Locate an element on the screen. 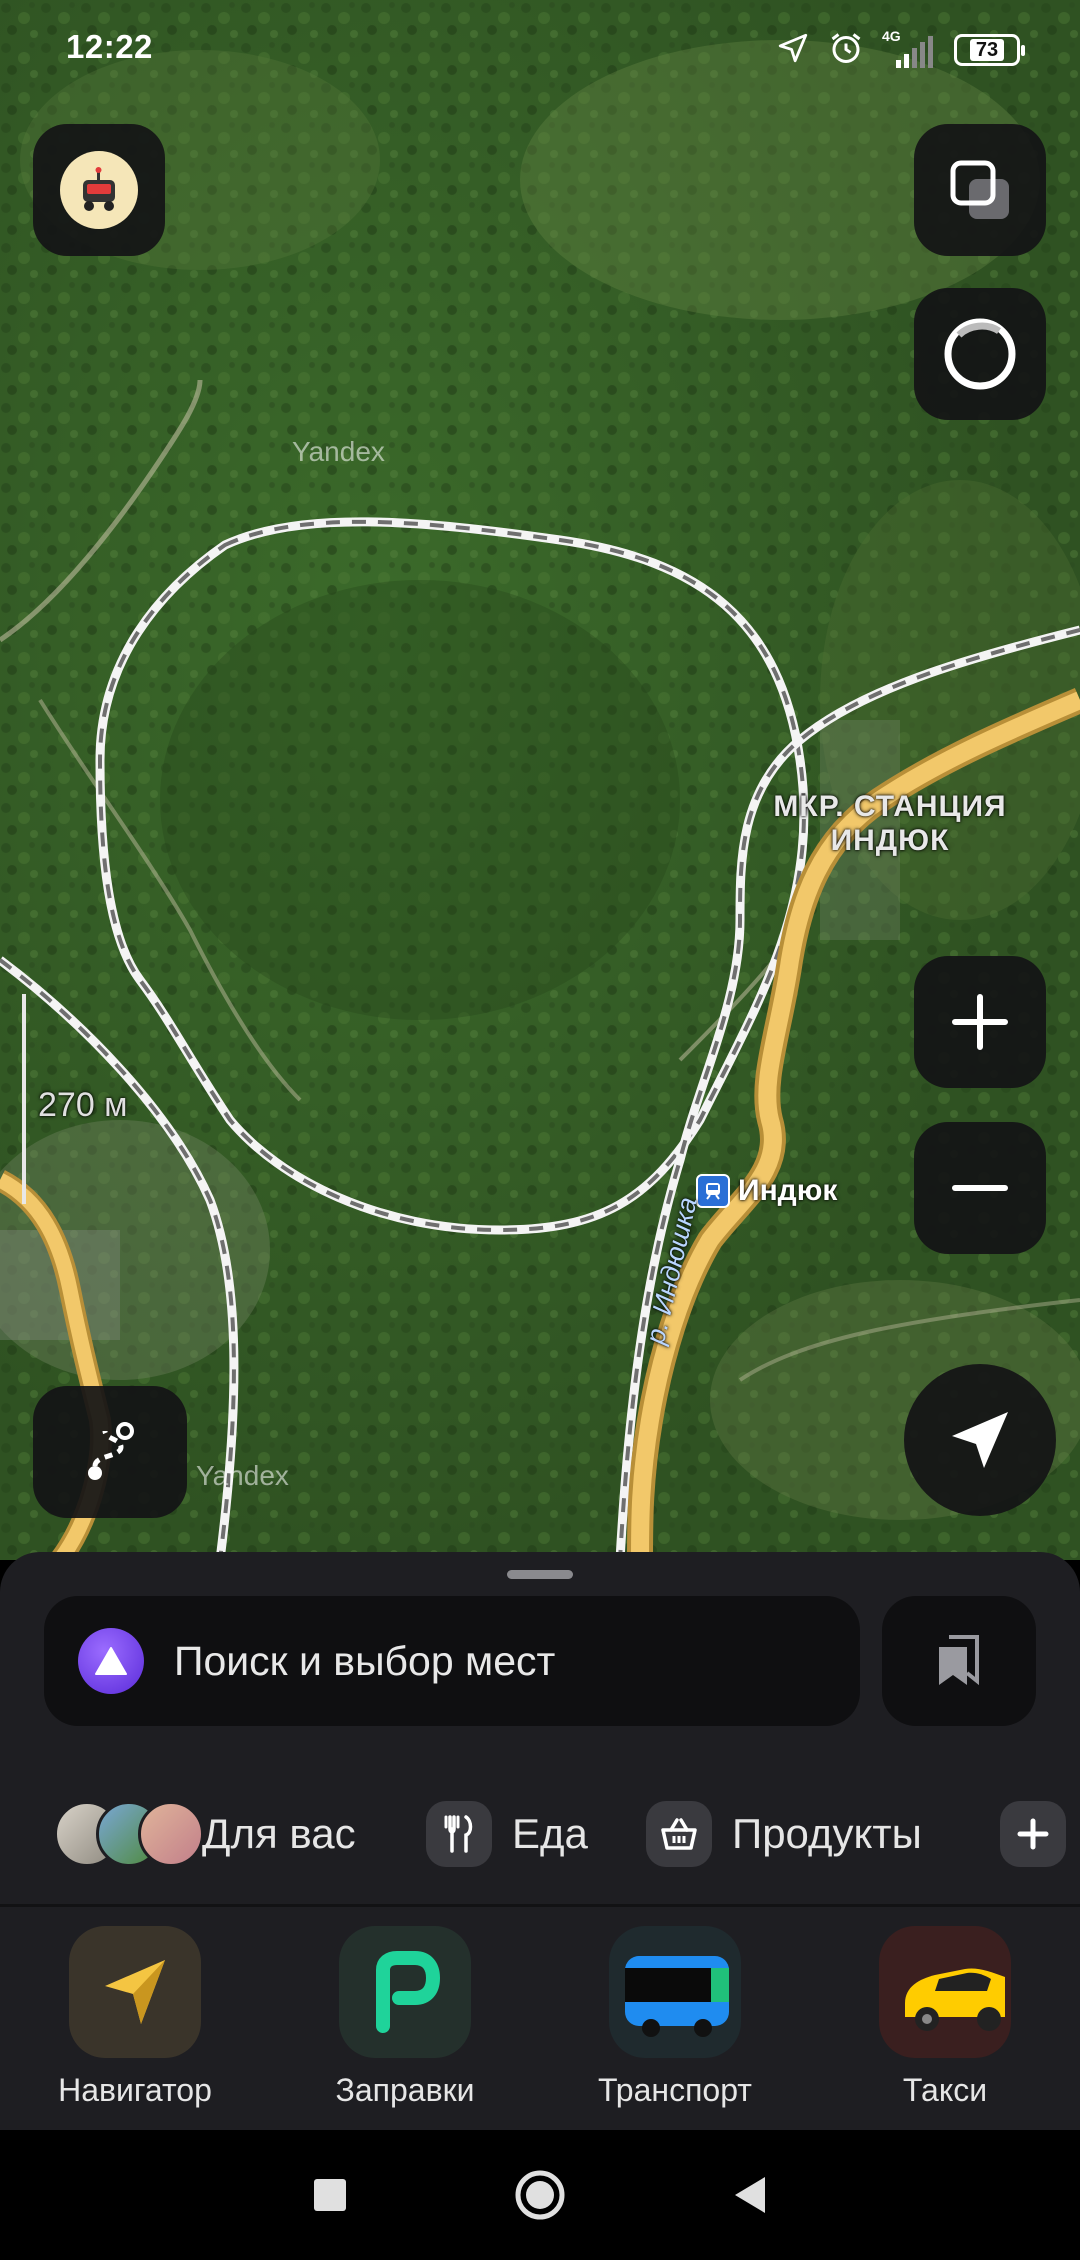  minus-icon is located at coordinates (980, 1188).